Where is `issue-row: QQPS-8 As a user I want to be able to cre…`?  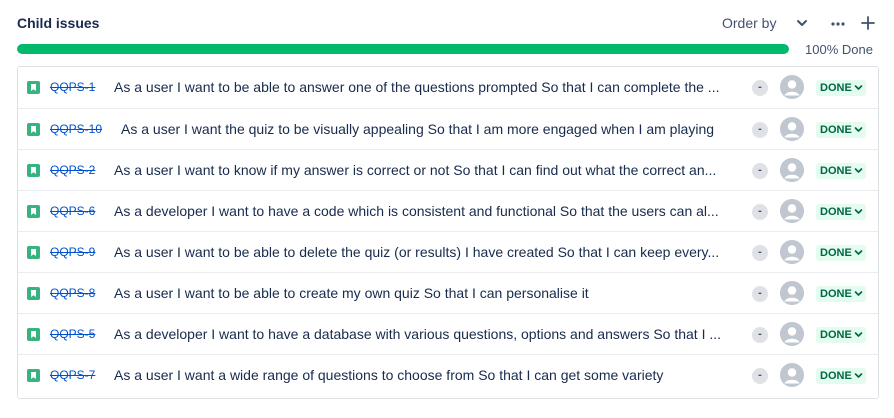
issue-row: QQPS-8 As a user I want to be able to cre… is located at coordinates (448, 292).